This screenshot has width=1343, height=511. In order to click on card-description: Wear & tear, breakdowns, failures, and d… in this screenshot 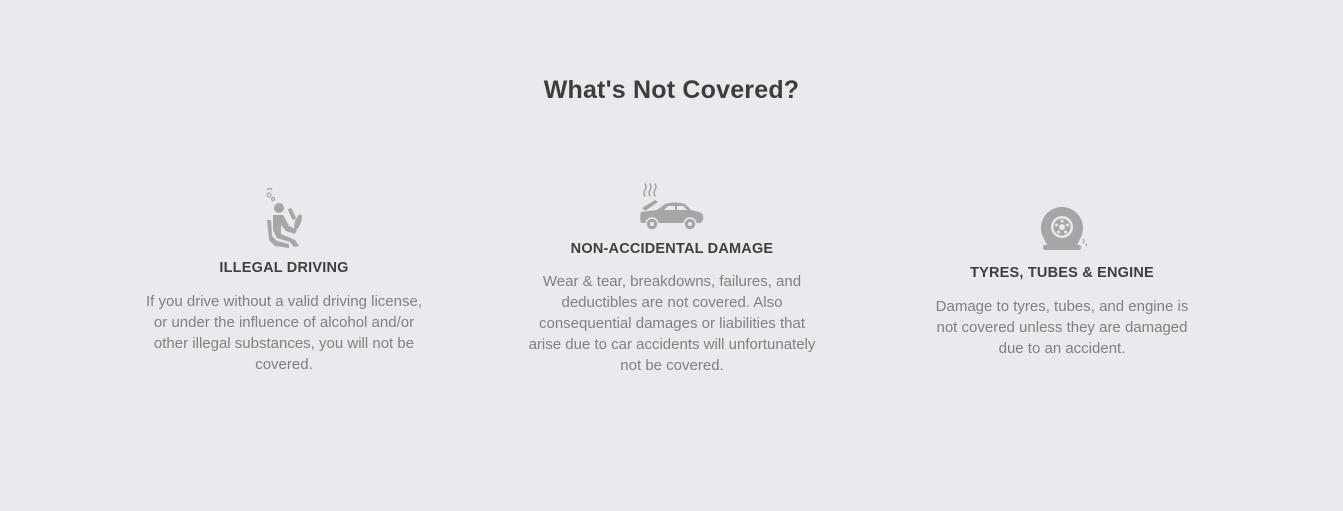, I will do `click(672, 323)`.